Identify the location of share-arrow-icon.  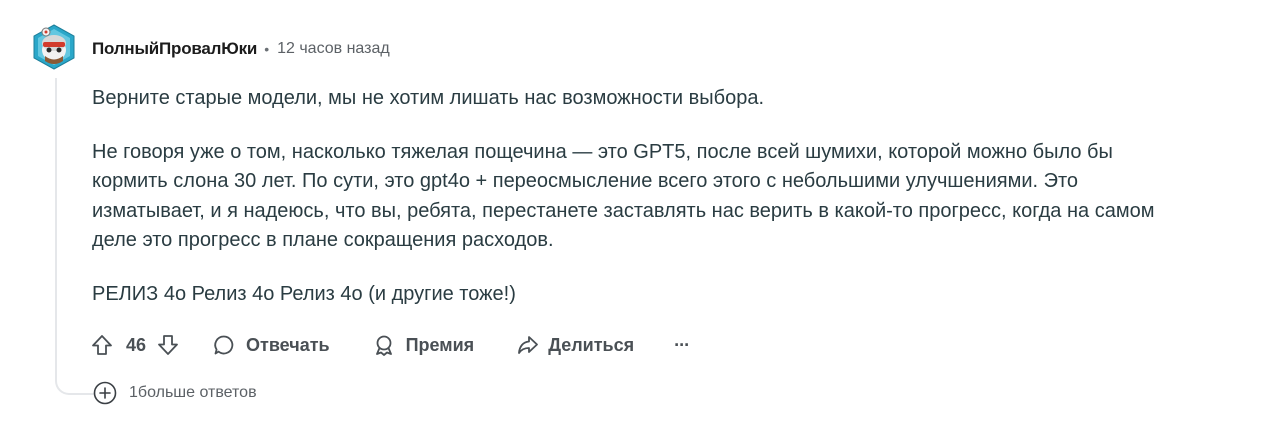
(528, 345).